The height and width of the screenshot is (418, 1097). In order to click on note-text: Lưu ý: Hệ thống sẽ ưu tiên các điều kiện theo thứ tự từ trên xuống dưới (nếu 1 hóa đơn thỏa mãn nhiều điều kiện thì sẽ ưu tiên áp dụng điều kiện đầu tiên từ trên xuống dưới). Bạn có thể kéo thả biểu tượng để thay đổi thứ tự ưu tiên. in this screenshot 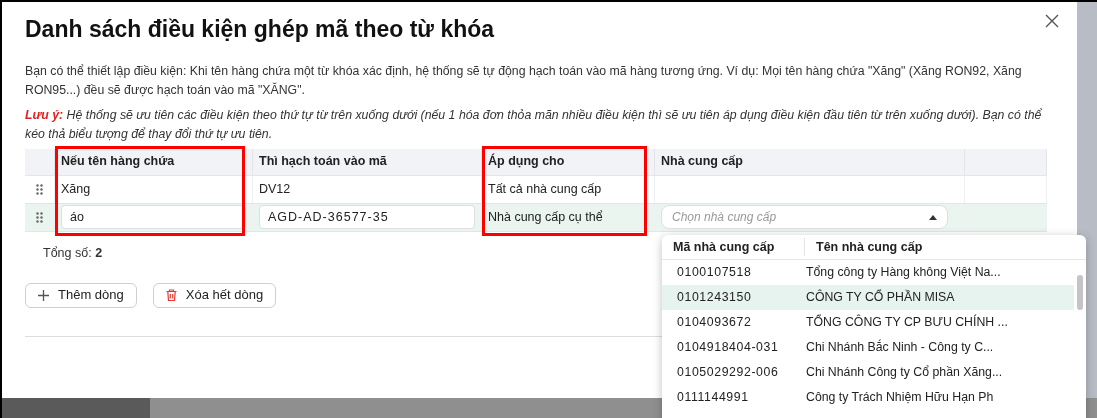, I will do `click(534, 124)`.